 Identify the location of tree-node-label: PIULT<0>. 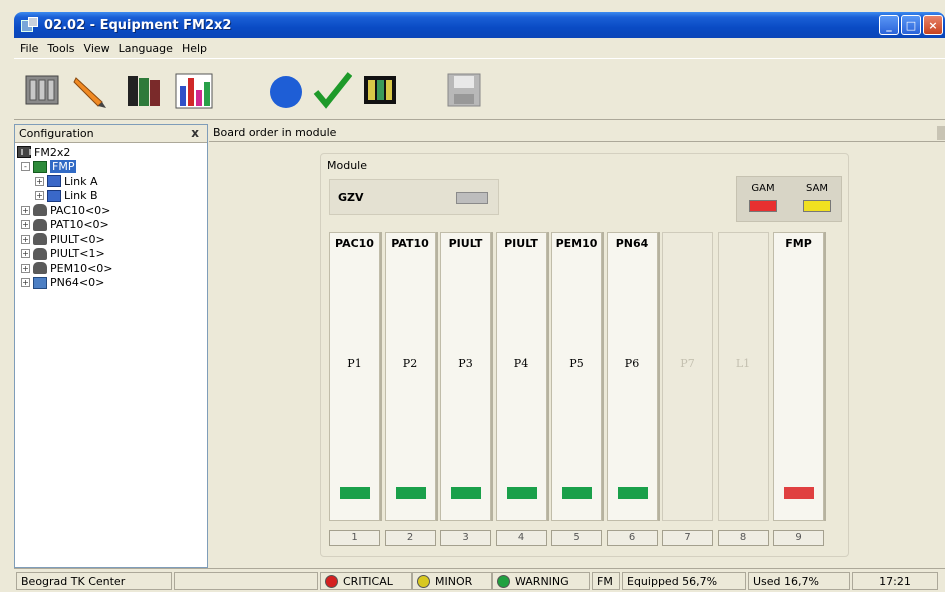
(77, 239).